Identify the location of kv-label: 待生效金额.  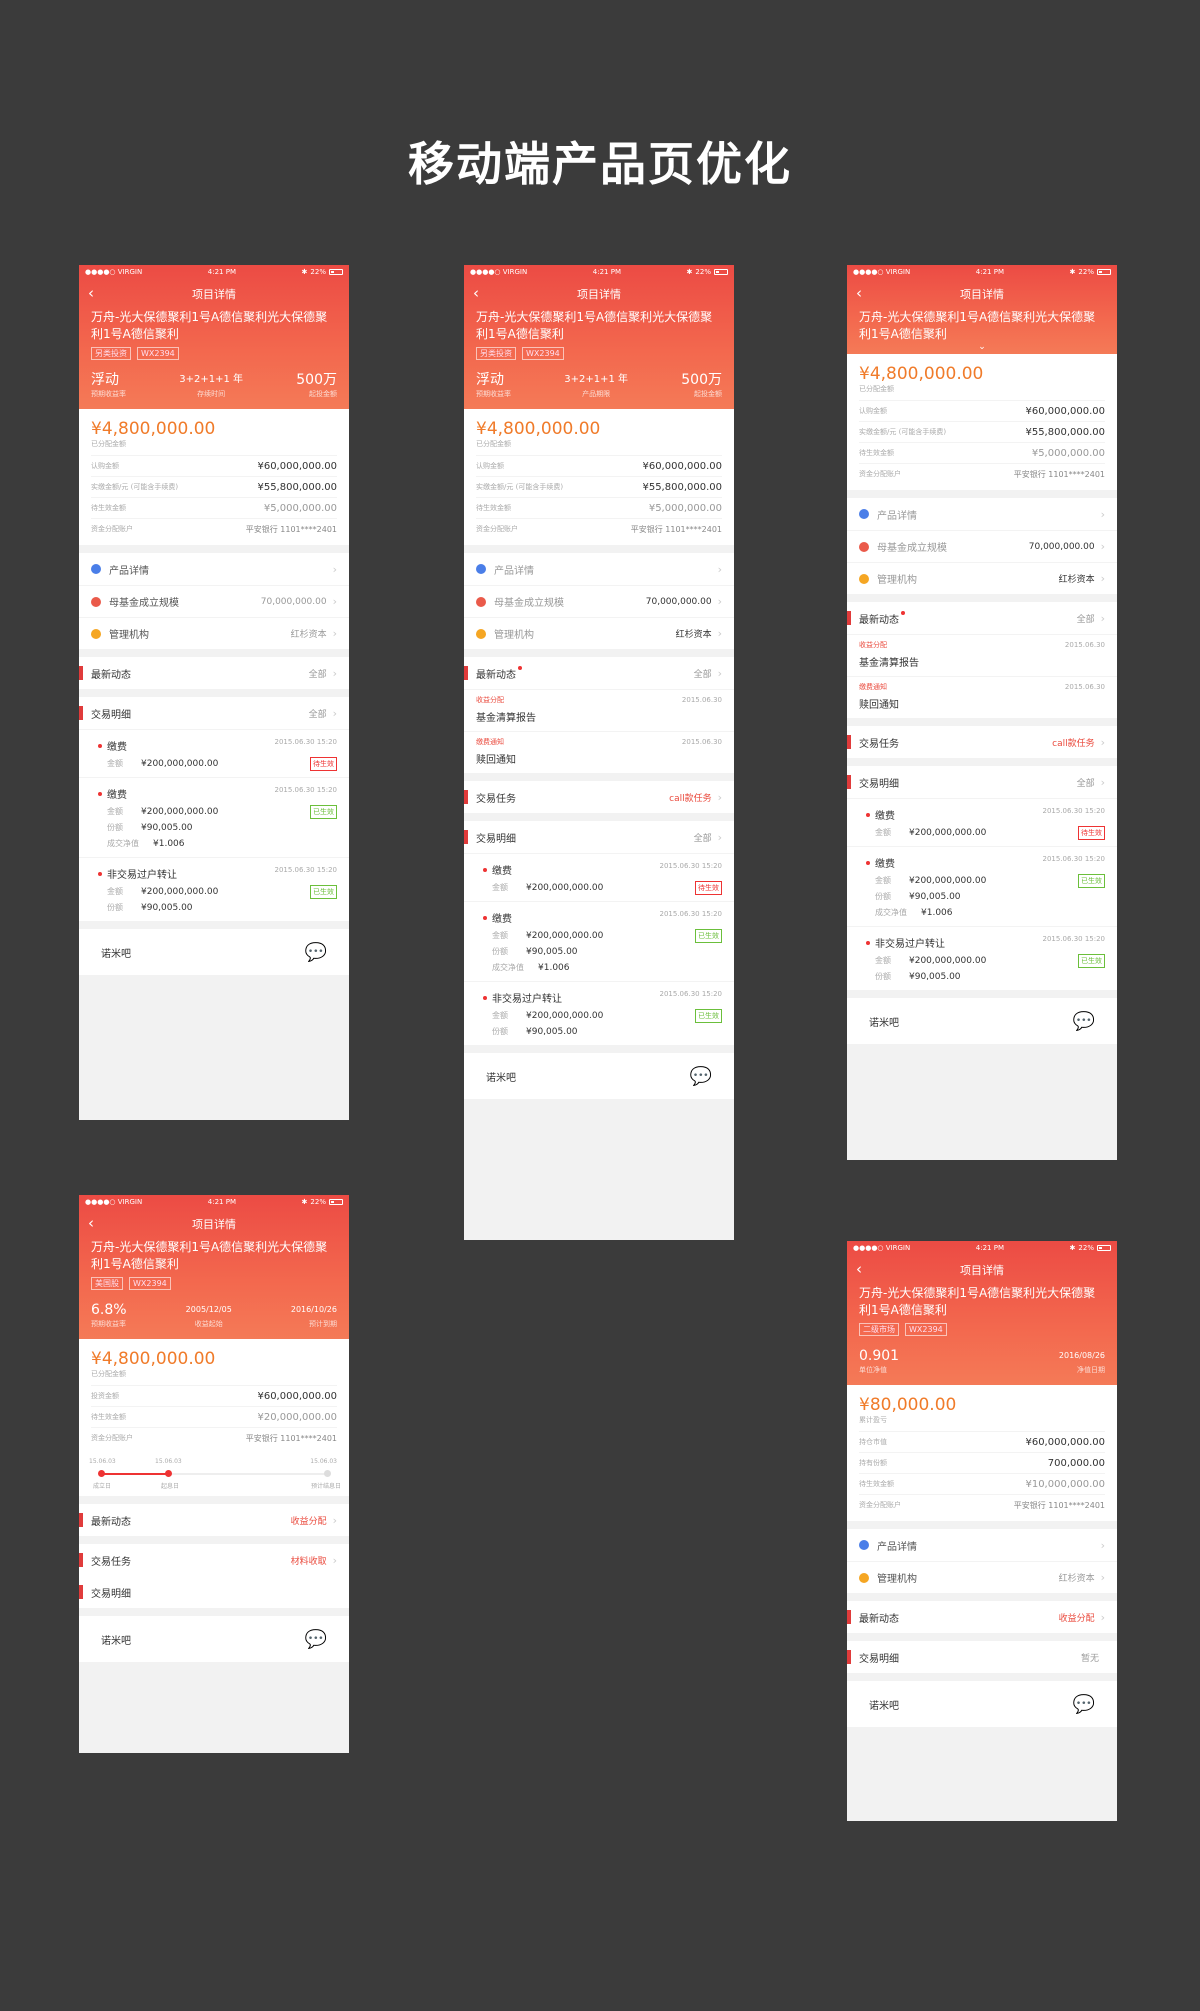
(108, 1417).